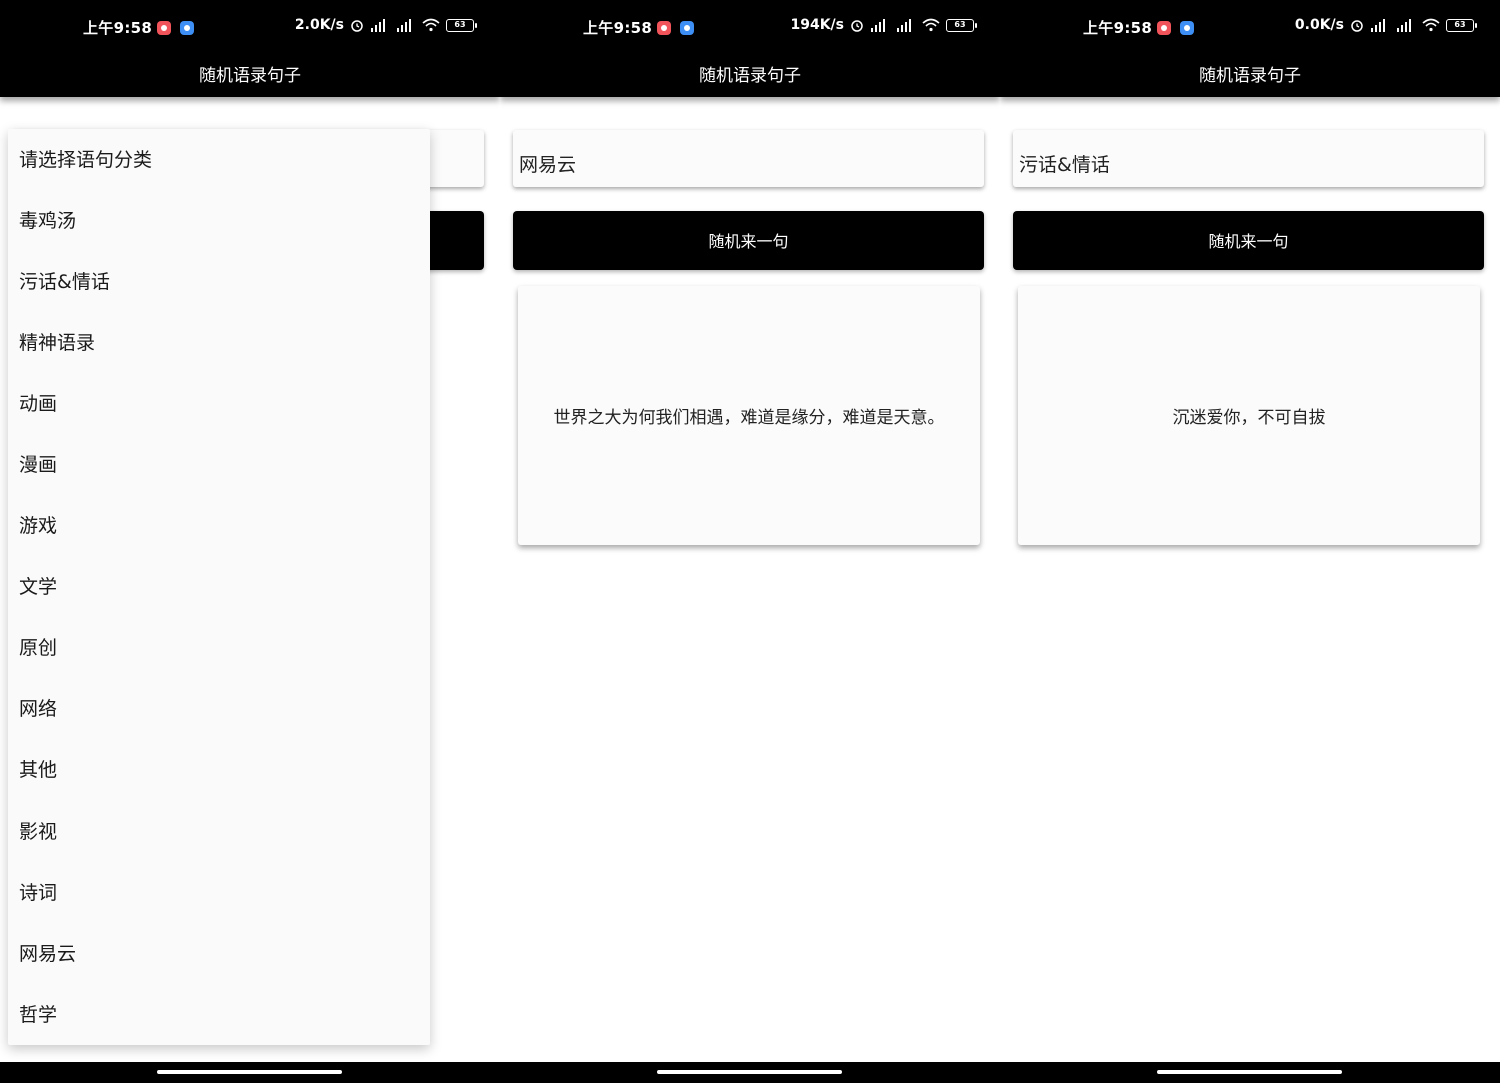 The image size is (1500, 1083). I want to click on network-speed: 2.0K/s, so click(319, 25).